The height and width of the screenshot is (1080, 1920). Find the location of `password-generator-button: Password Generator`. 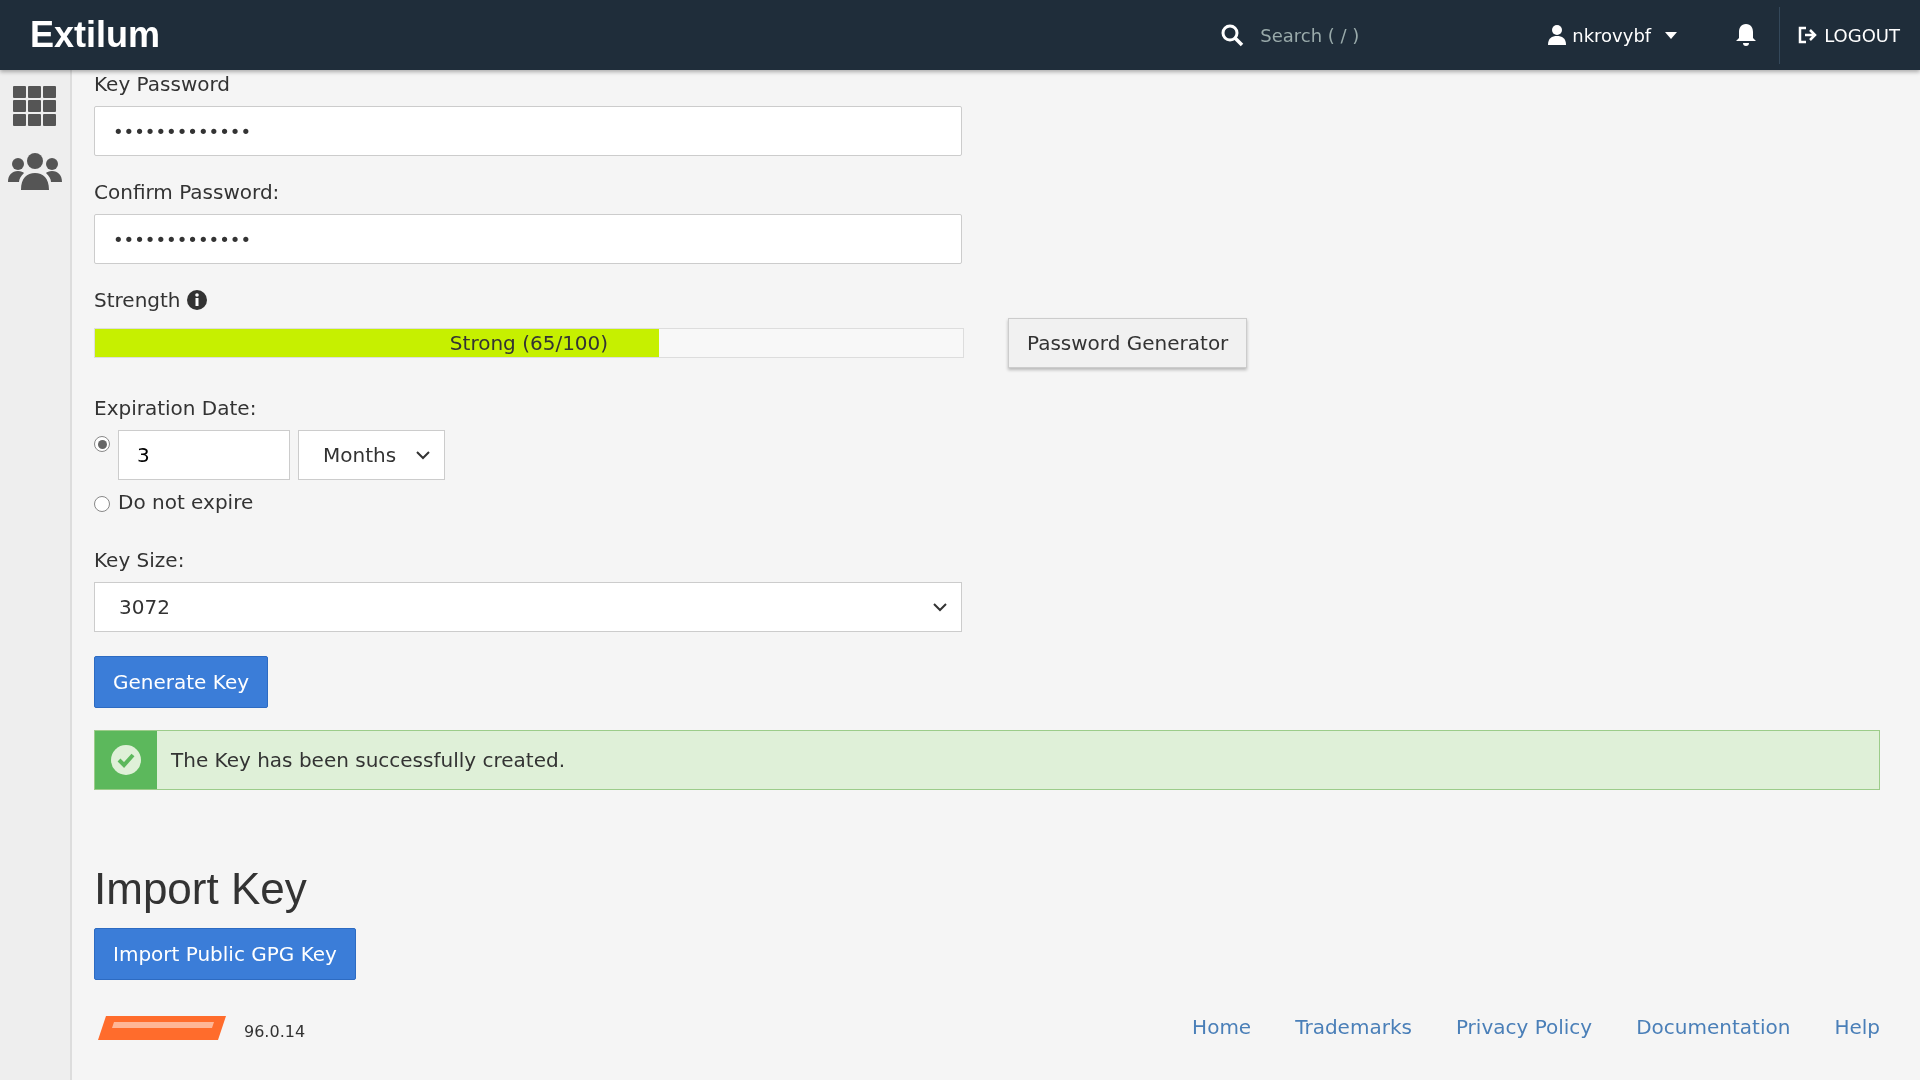

password-generator-button: Password Generator is located at coordinates (1128, 343).